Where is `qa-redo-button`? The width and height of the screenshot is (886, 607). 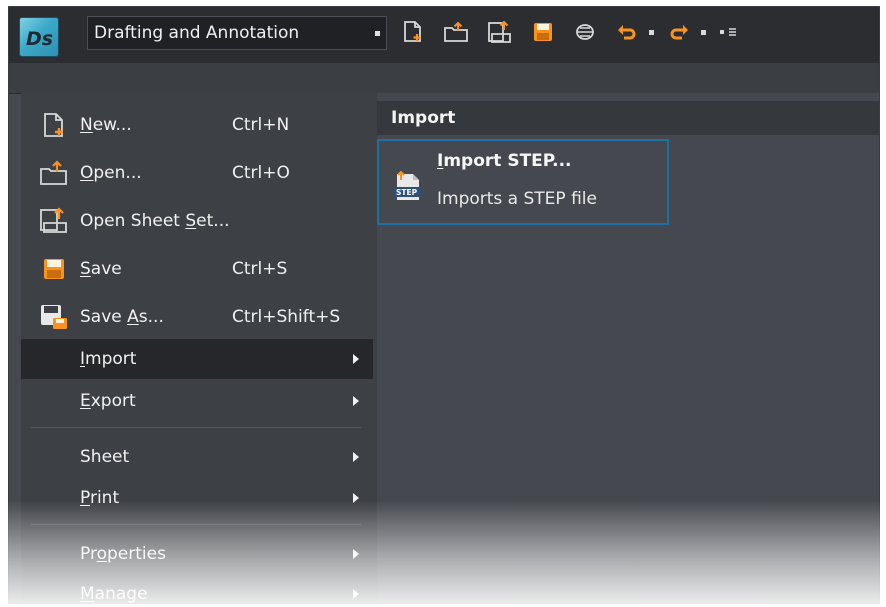
qa-redo-button is located at coordinates (679, 32).